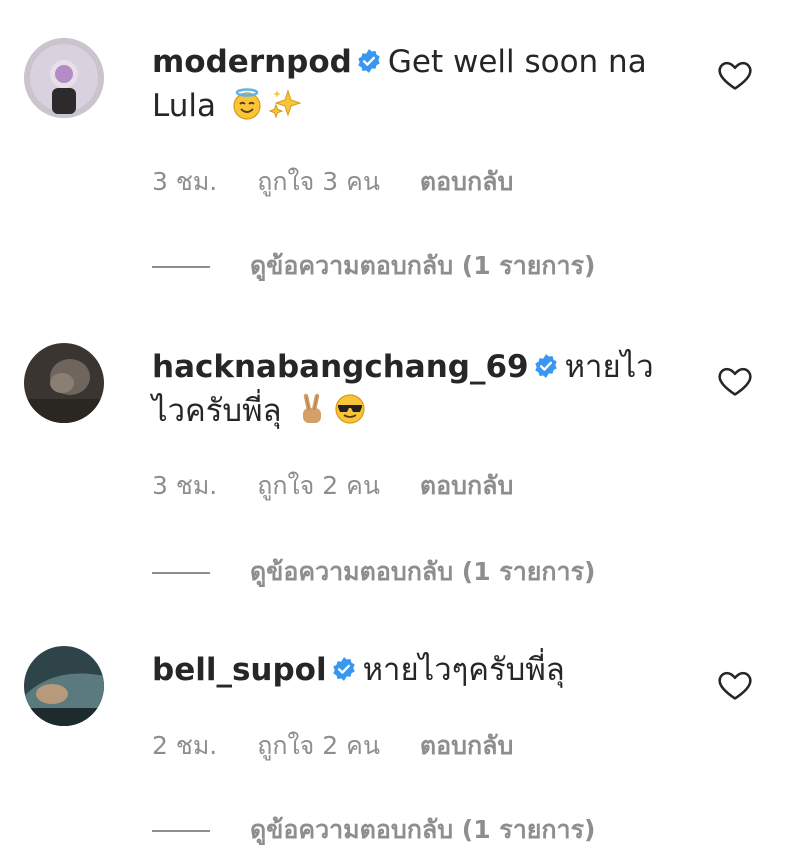 Image resolution: width=800 pixels, height=868 pixels. I want to click on sunglasses-face-emoji-icon, so click(350, 409).